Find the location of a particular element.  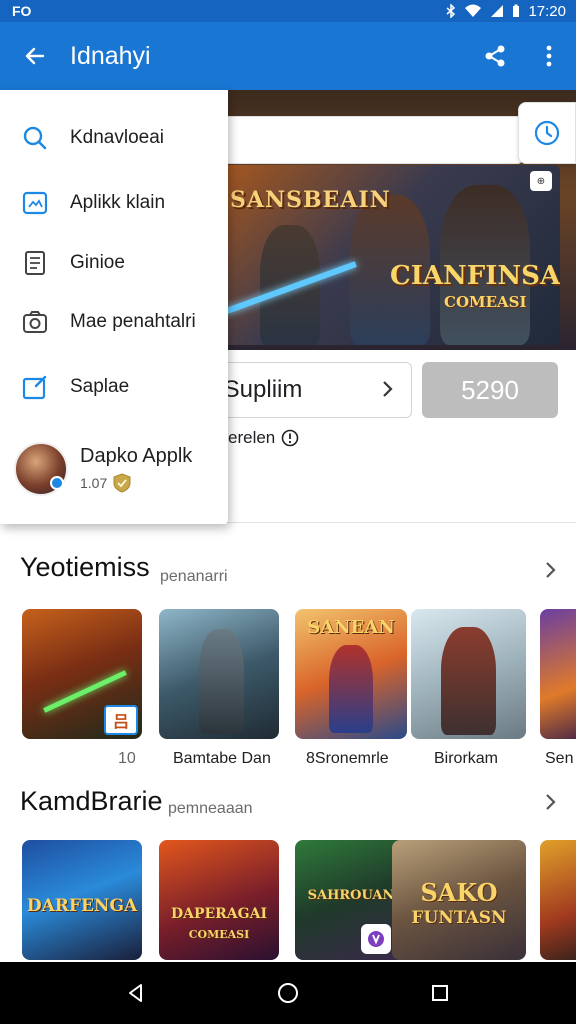

tile-badge-icon: 吕 is located at coordinates (121, 720).